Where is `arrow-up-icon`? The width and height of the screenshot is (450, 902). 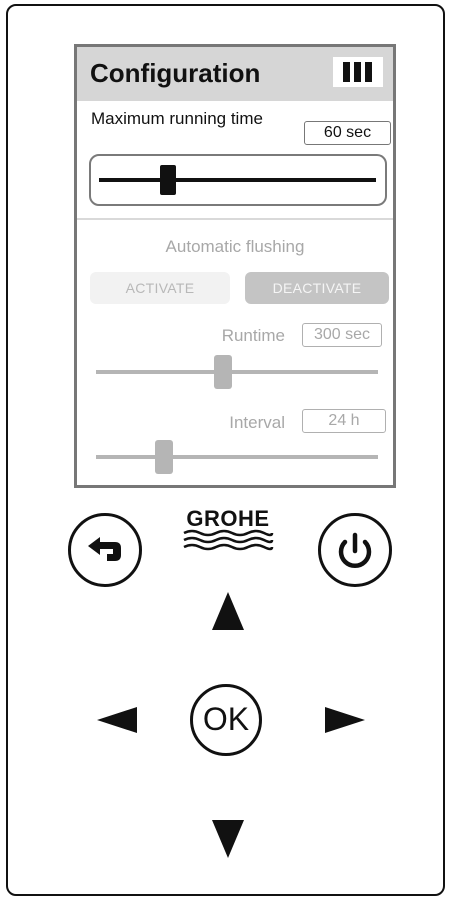 arrow-up-icon is located at coordinates (228, 612).